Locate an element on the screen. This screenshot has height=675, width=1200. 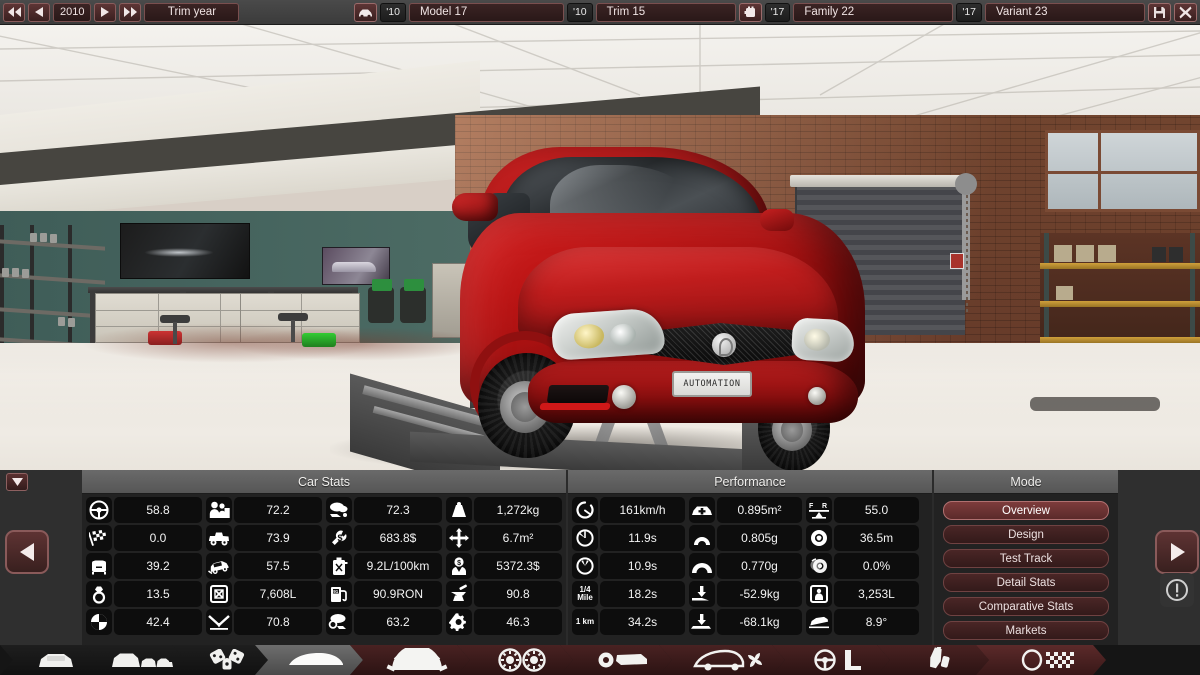
stat-drivability: 58.8 is located at coordinates (144, 510).